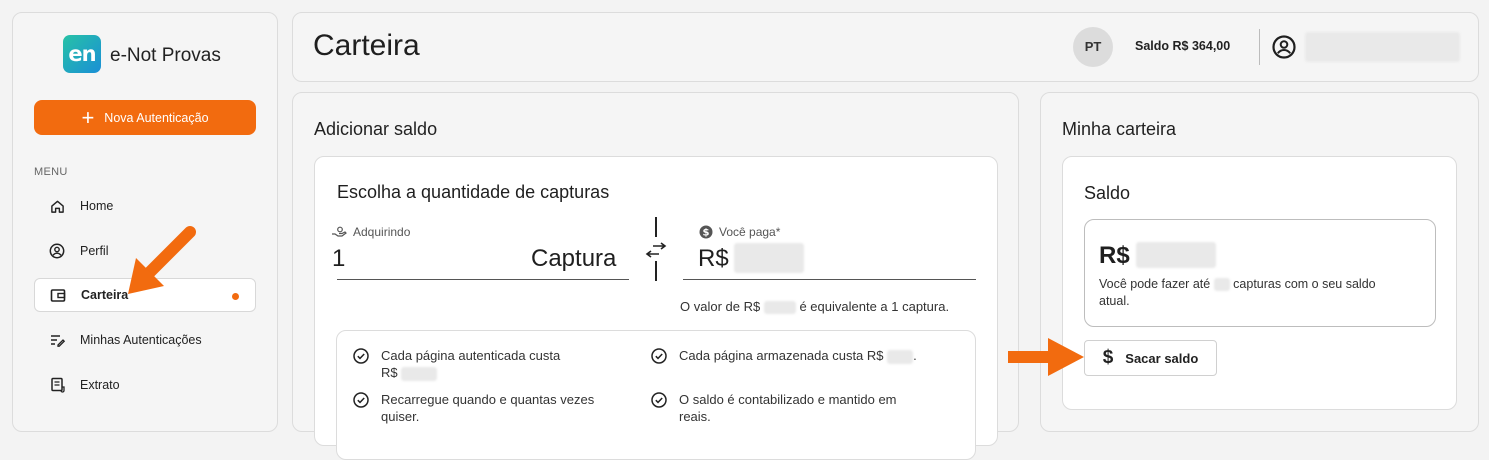 The width and height of the screenshot is (1489, 460). What do you see at coordinates (1183, 46) in the screenshot?
I see `header-balance: Saldo R$ 364,00` at bounding box center [1183, 46].